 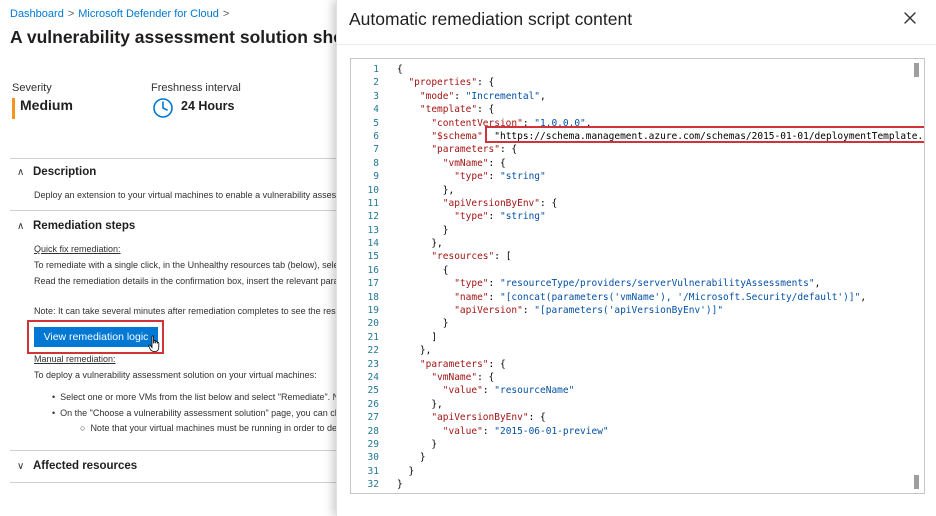 What do you see at coordinates (373, 418) in the screenshot?
I see `line-number: 27` at bounding box center [373, 418].